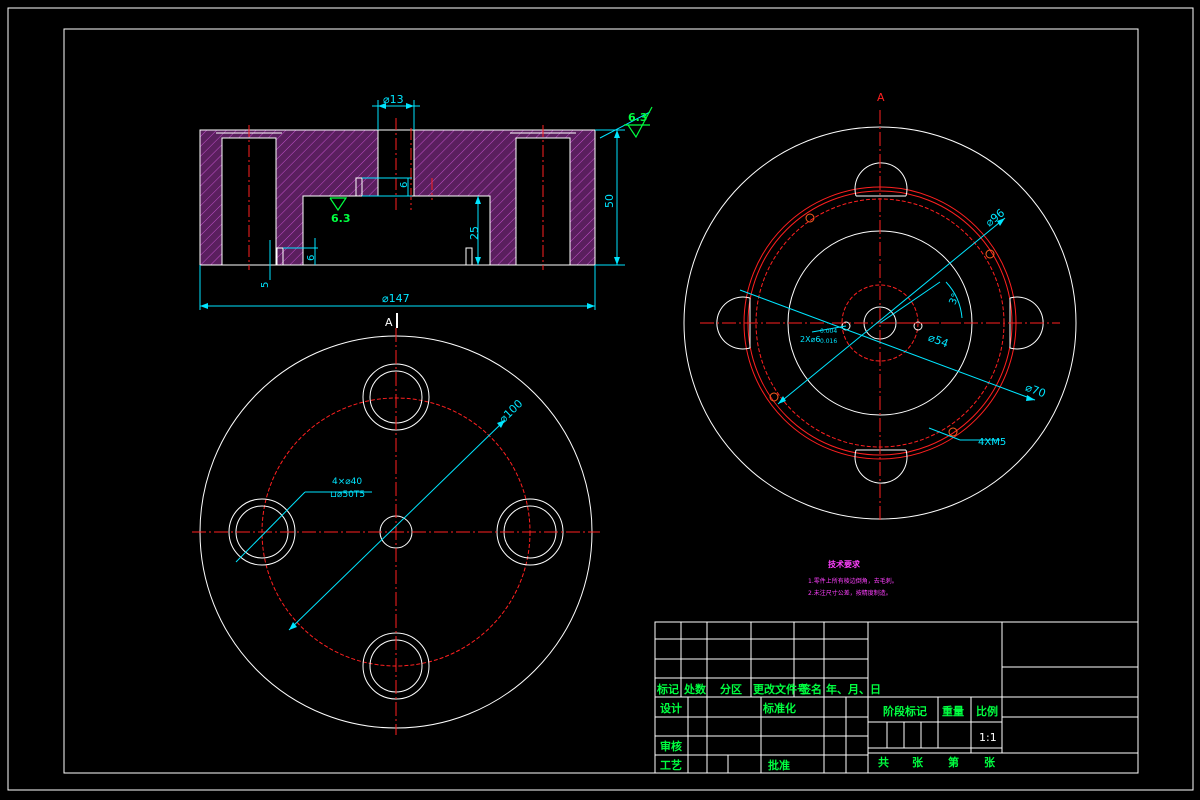 The width and height of the screenshot is (1200, 800). Describe the element at coordinates (853, 581) in the screenshot. I see `notes-line-1: 1.零件上所有棱边倒角，去毛刺。` at that location.